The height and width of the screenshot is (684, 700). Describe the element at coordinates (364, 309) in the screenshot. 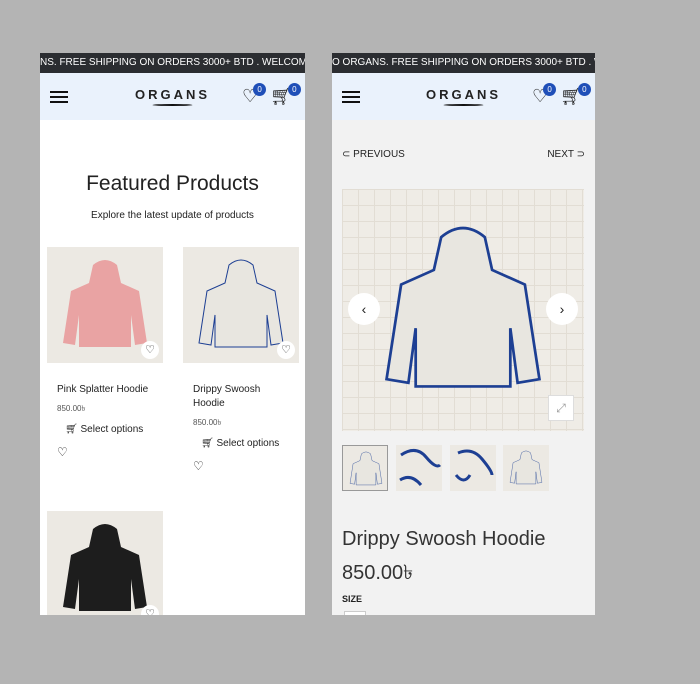

I see `gallery-prev-arrow: ‹` at that location.